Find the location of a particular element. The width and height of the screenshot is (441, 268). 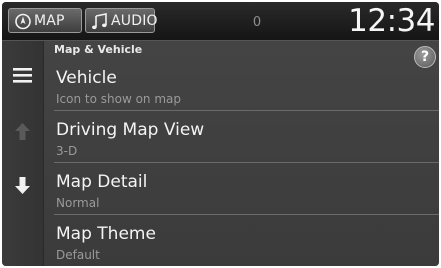

audio-button: AUDIO is located at coordinates (121, 20).